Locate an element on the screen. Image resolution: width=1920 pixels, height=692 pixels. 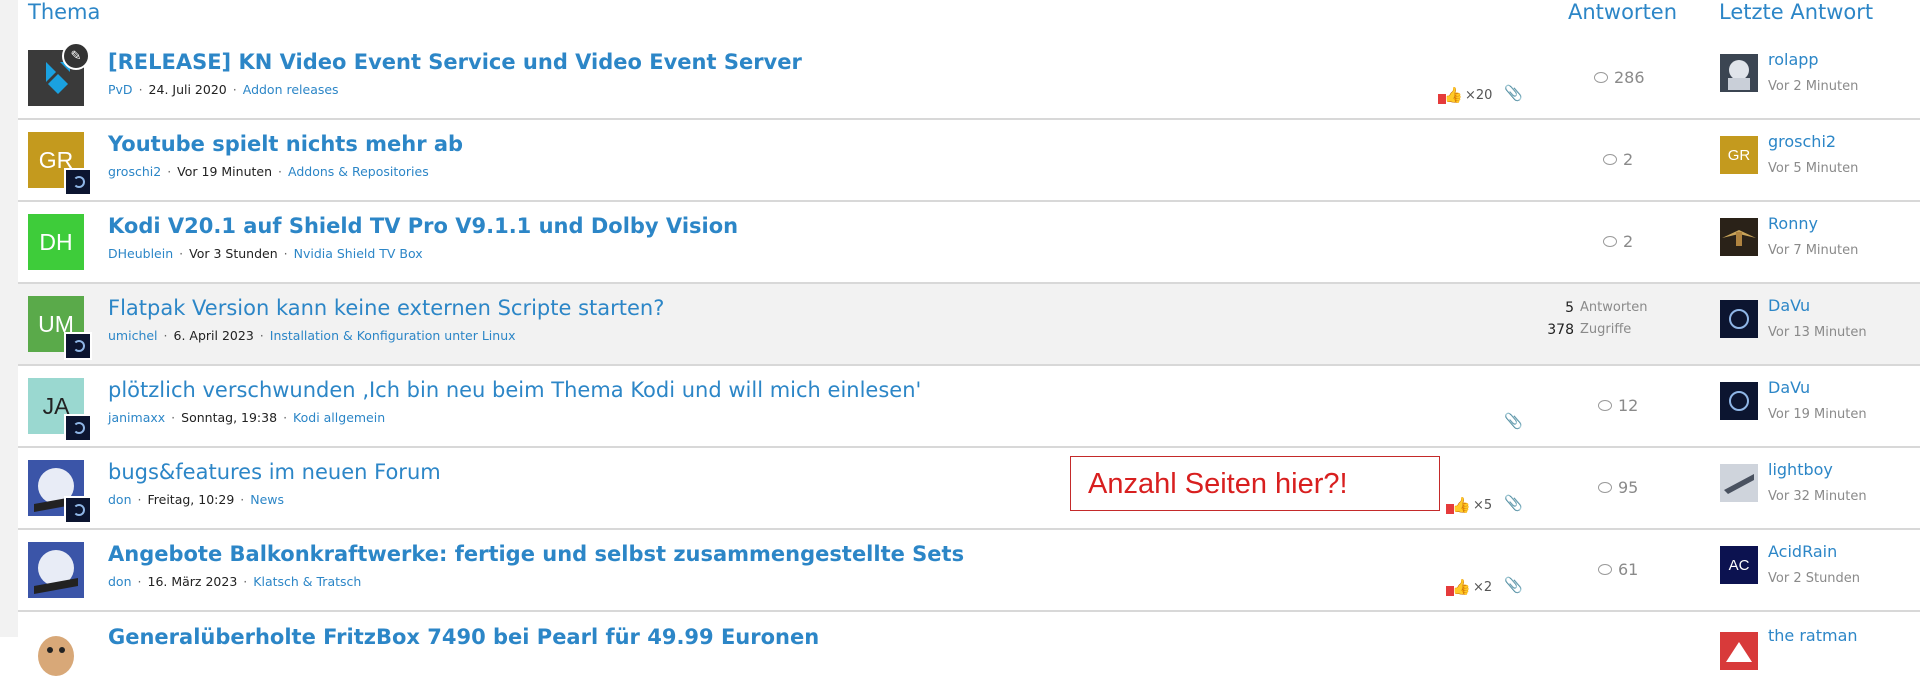
thread-avatar: JA is located at coordinates (60, 410).